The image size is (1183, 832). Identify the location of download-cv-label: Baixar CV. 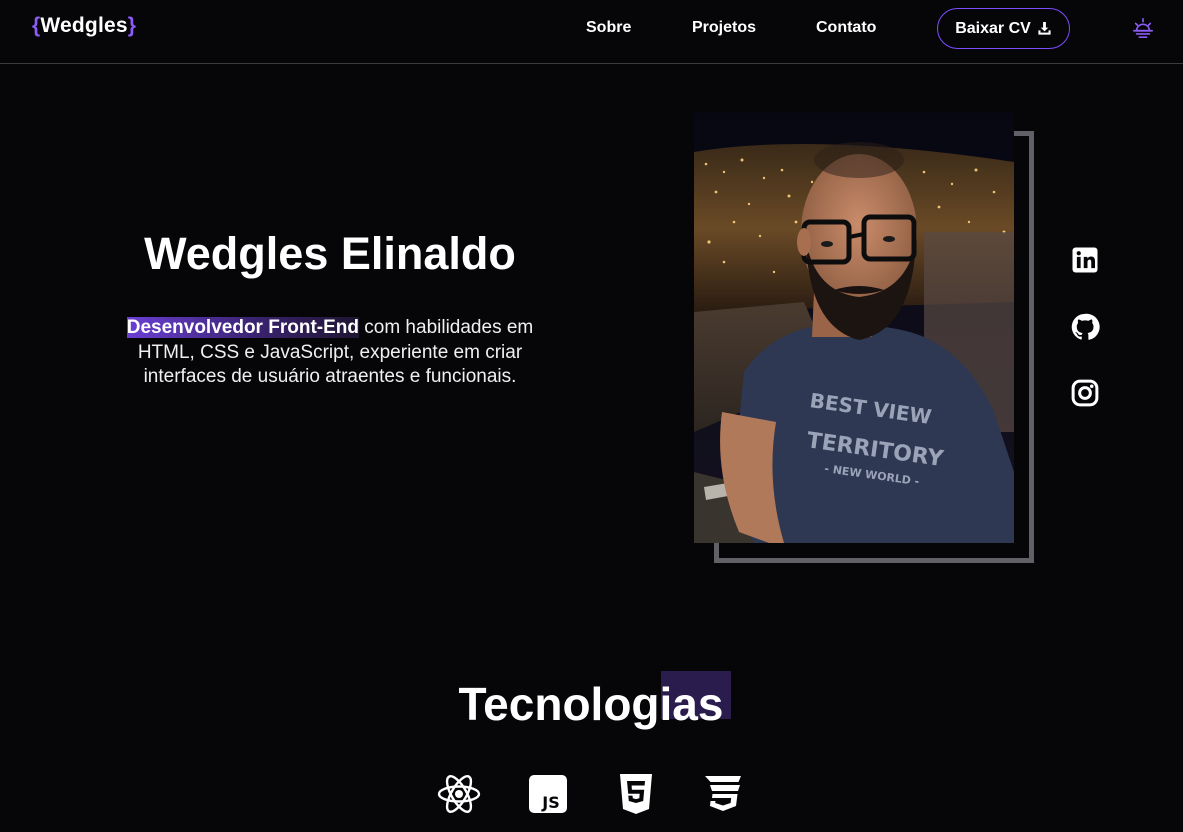
(993, 28).